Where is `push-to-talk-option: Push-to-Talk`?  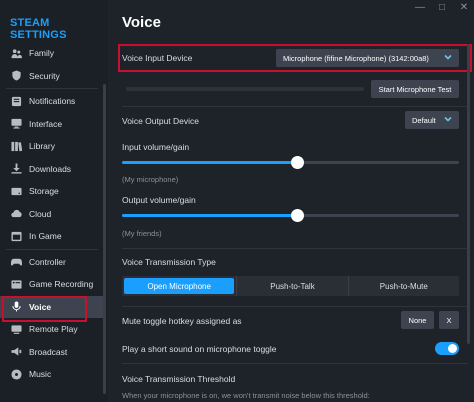 push-to-talk-option: Push-to-Talk is located at coordinates (291, 286).